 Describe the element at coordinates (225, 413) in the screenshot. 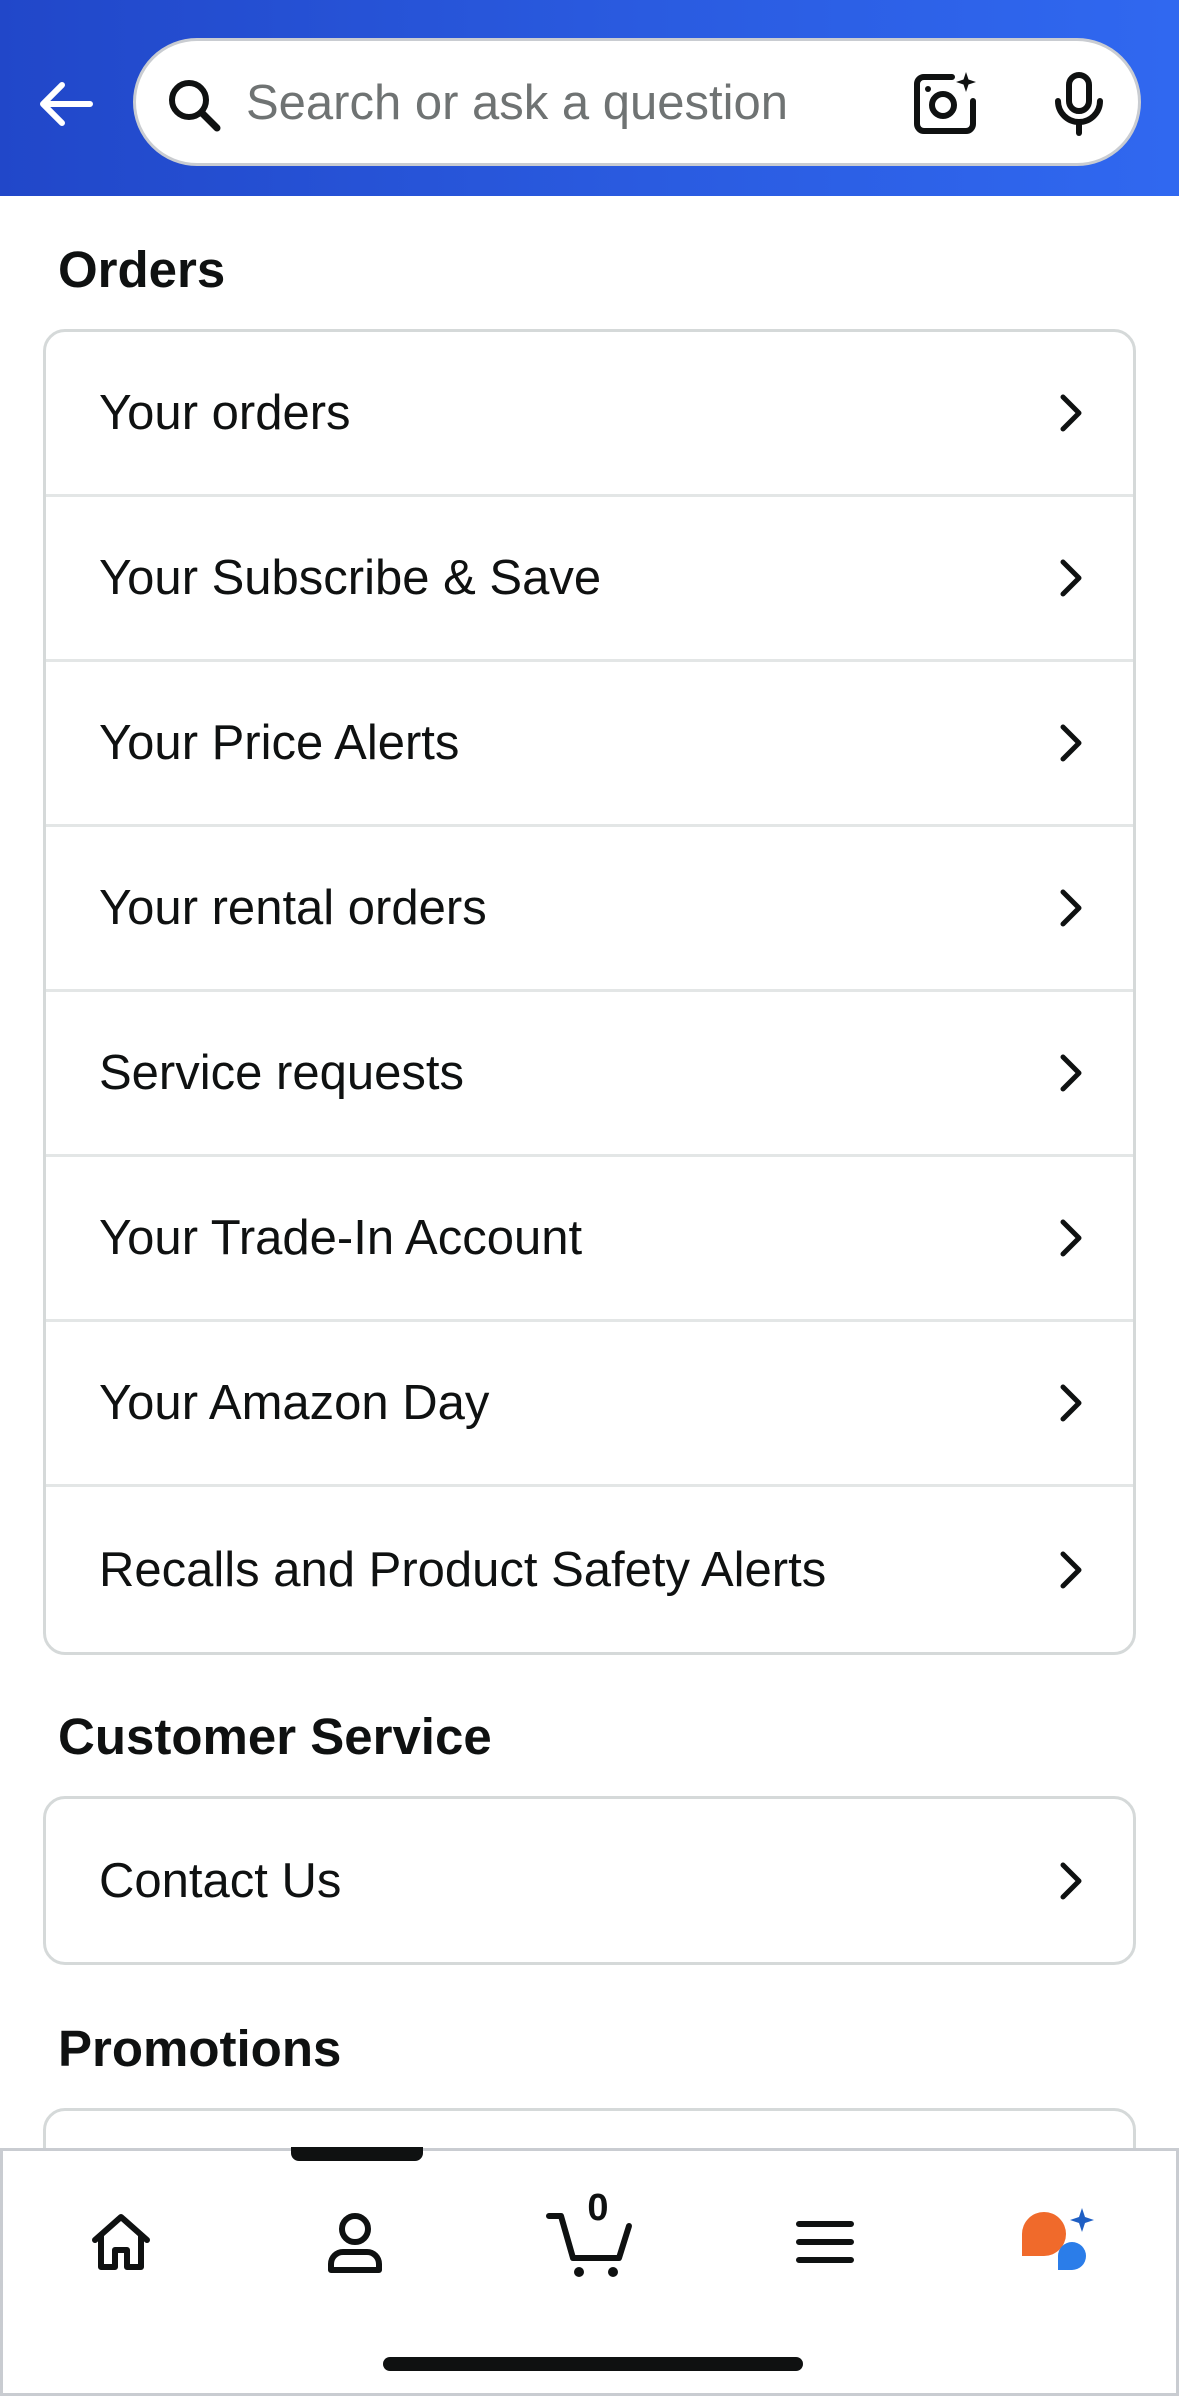

I see `list-item-label: Your orders` at that location.